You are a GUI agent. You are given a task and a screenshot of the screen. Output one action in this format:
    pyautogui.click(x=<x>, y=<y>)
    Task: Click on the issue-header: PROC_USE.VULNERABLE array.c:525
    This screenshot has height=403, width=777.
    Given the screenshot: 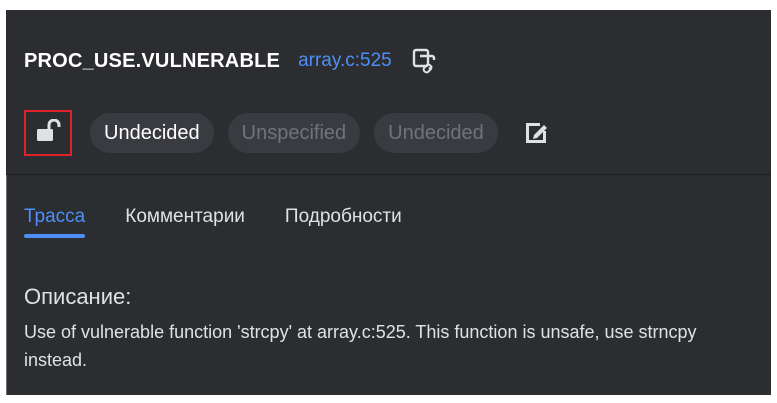 What is the action you would take?
    pyautogui.click(x=231, y=61)
    